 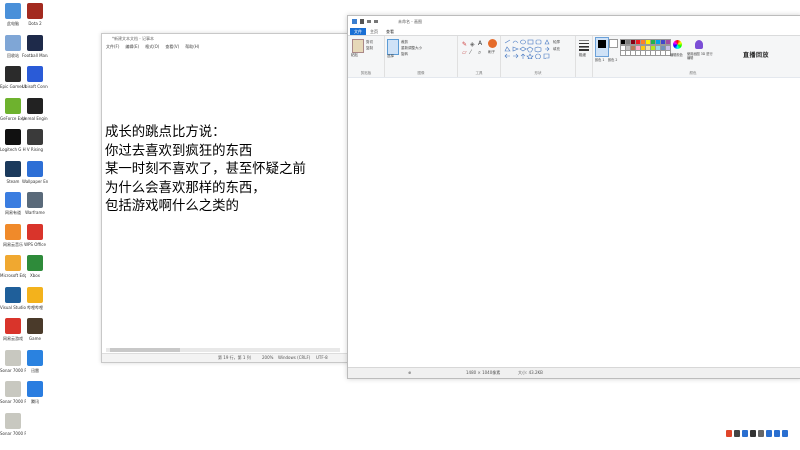 What do you see at coordinates (699, 44) in the screenshot?
I see `paint3d-icon` at bounding box center [699, 44].